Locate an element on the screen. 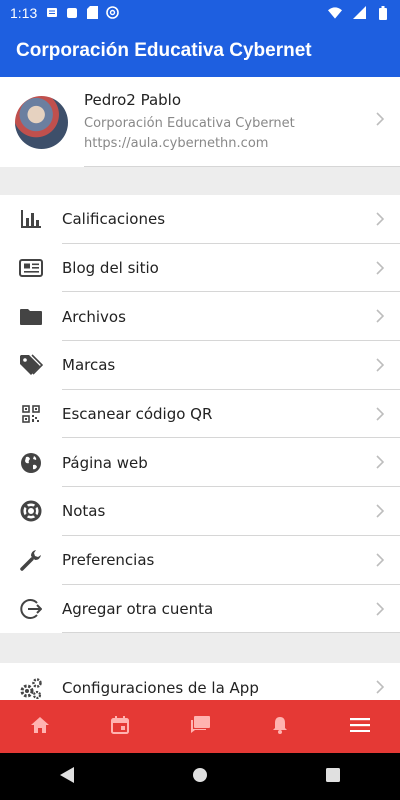 The width and height of the screenshot is (400, 800). app-bar: Corporación Educativa Cybernet is located at coordinates (200, 51).